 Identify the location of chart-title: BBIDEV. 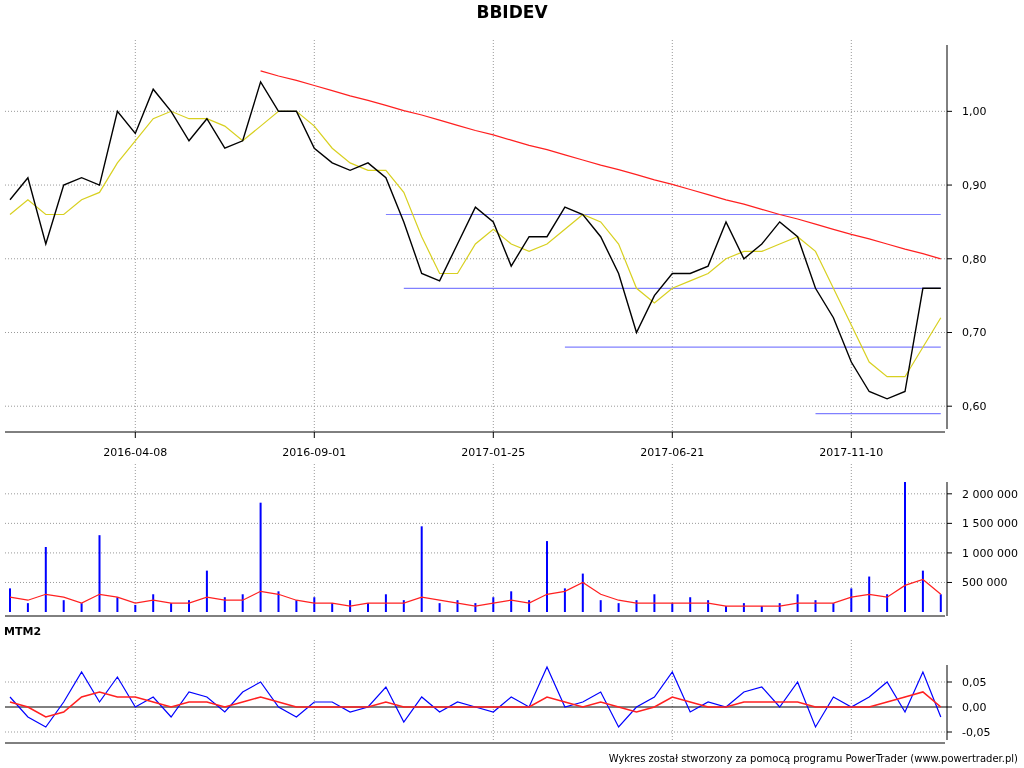
(512, 12).